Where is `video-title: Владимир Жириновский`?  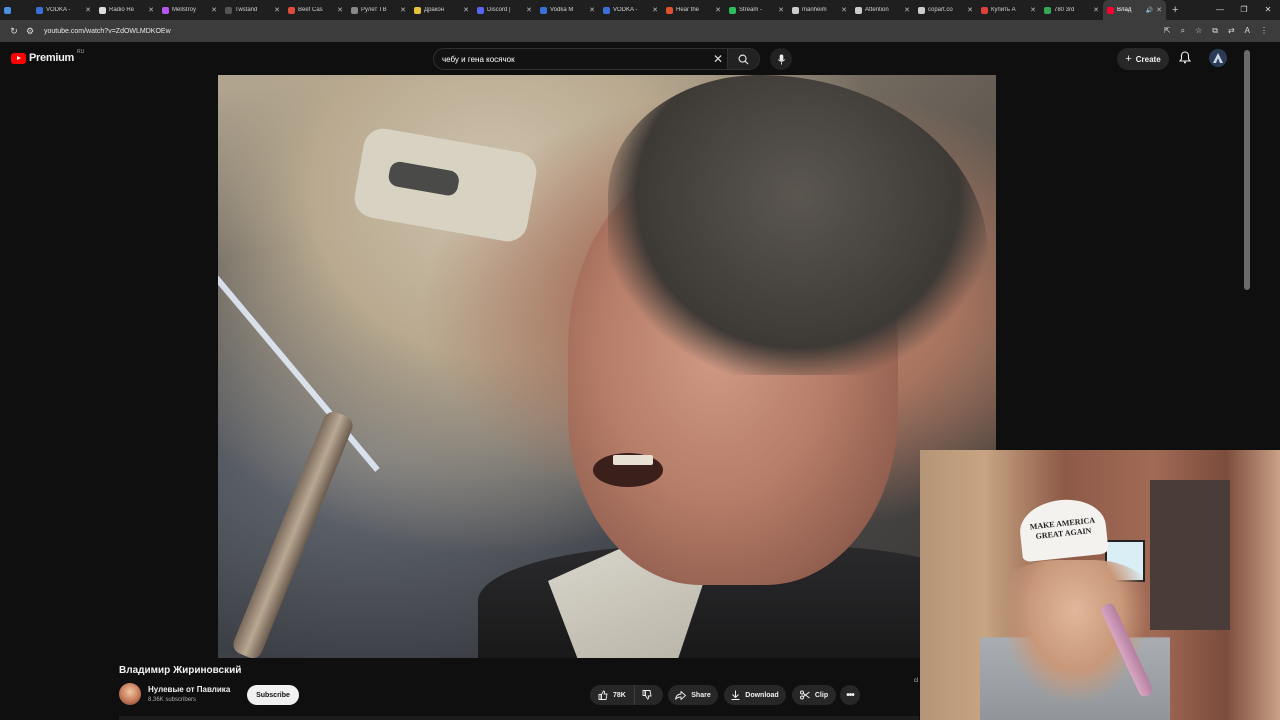 video-title: Владимир Жириновский is located at coordinates (180, 670).